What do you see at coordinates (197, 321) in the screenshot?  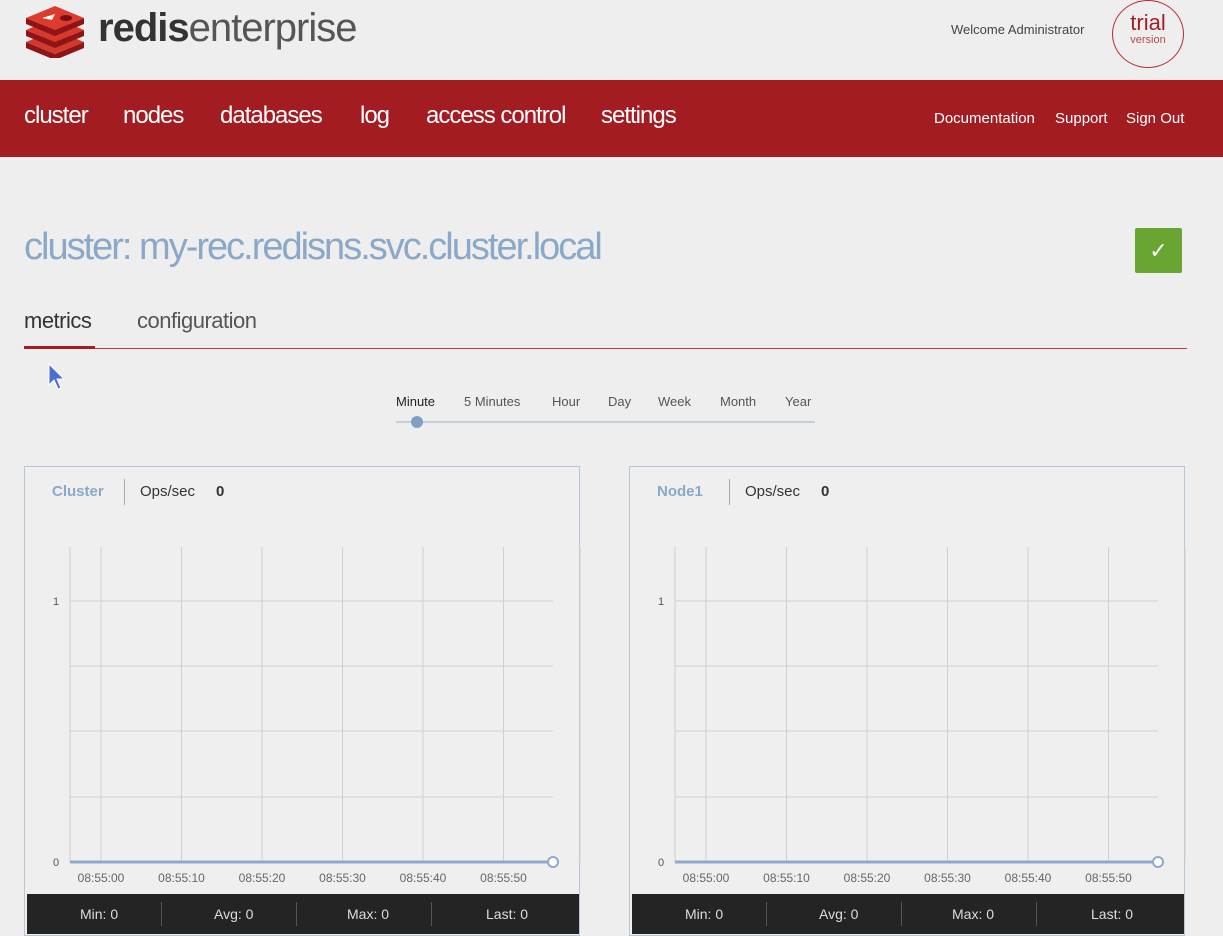 I see `tab-configuration: configuration` at bounding box center [197, 321].